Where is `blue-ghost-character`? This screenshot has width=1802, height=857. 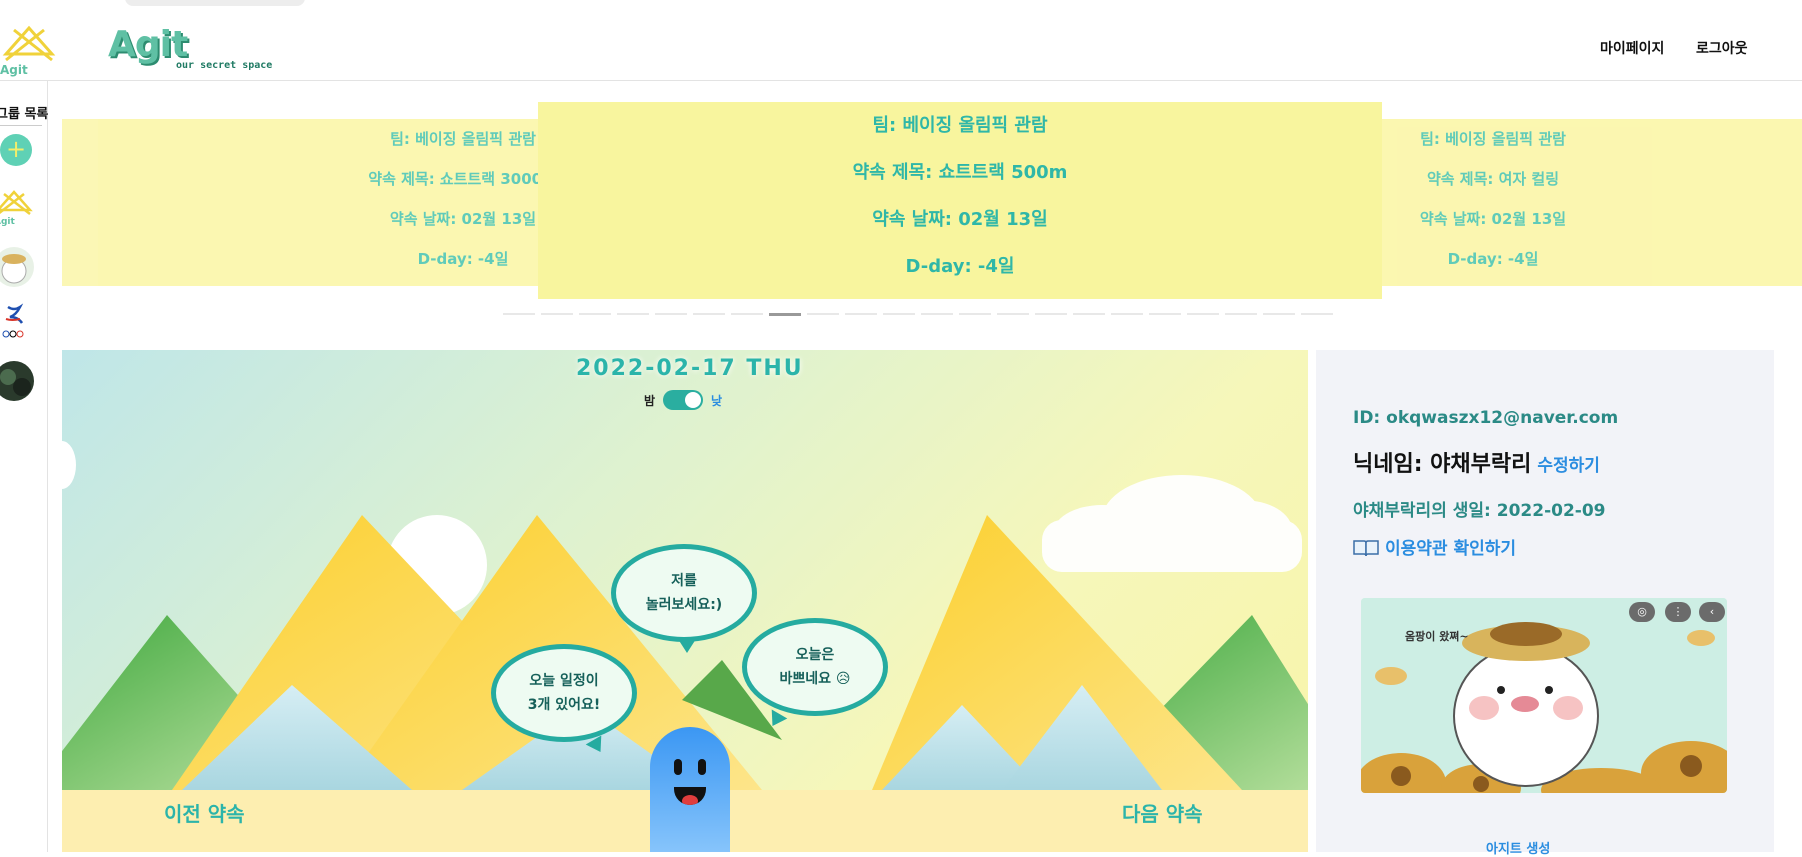 blue-ghost-character is located at coordinates (690, 789).